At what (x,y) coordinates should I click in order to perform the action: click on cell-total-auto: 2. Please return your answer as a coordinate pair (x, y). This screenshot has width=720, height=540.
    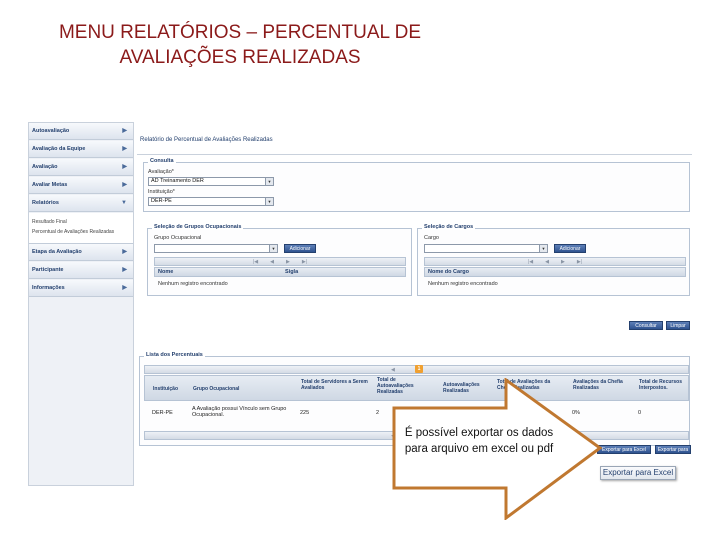
    Looking at the image, I should click on (378, 413).